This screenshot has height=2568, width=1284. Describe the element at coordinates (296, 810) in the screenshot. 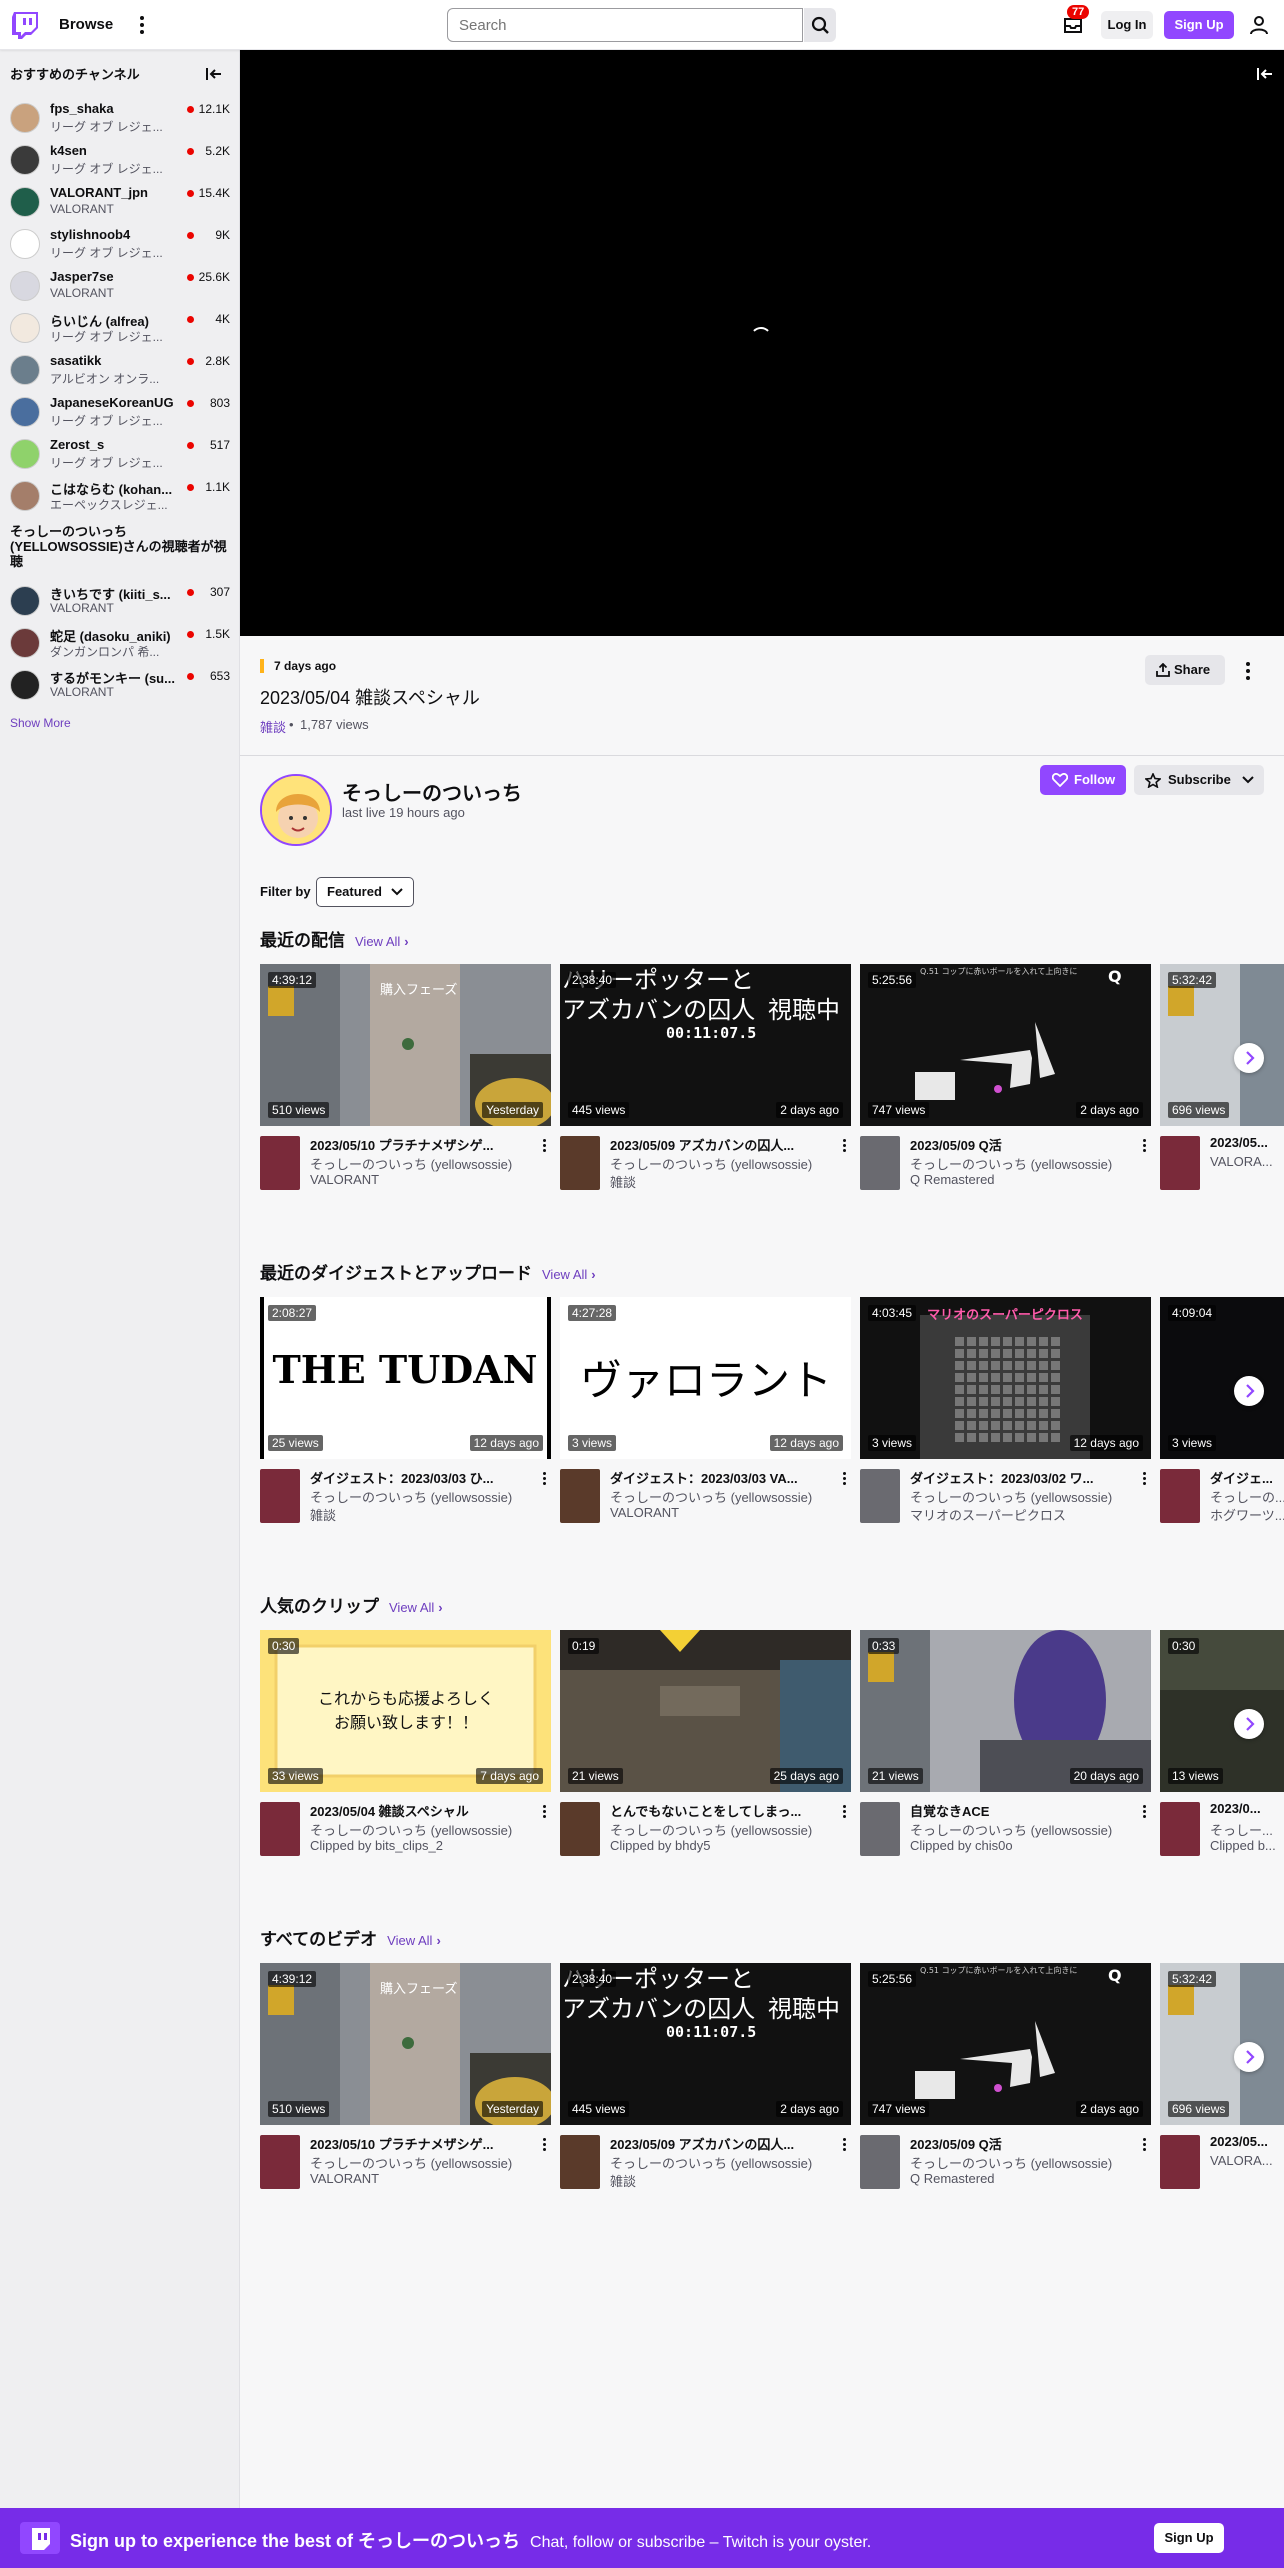

I see `channel-avatar` at that location.